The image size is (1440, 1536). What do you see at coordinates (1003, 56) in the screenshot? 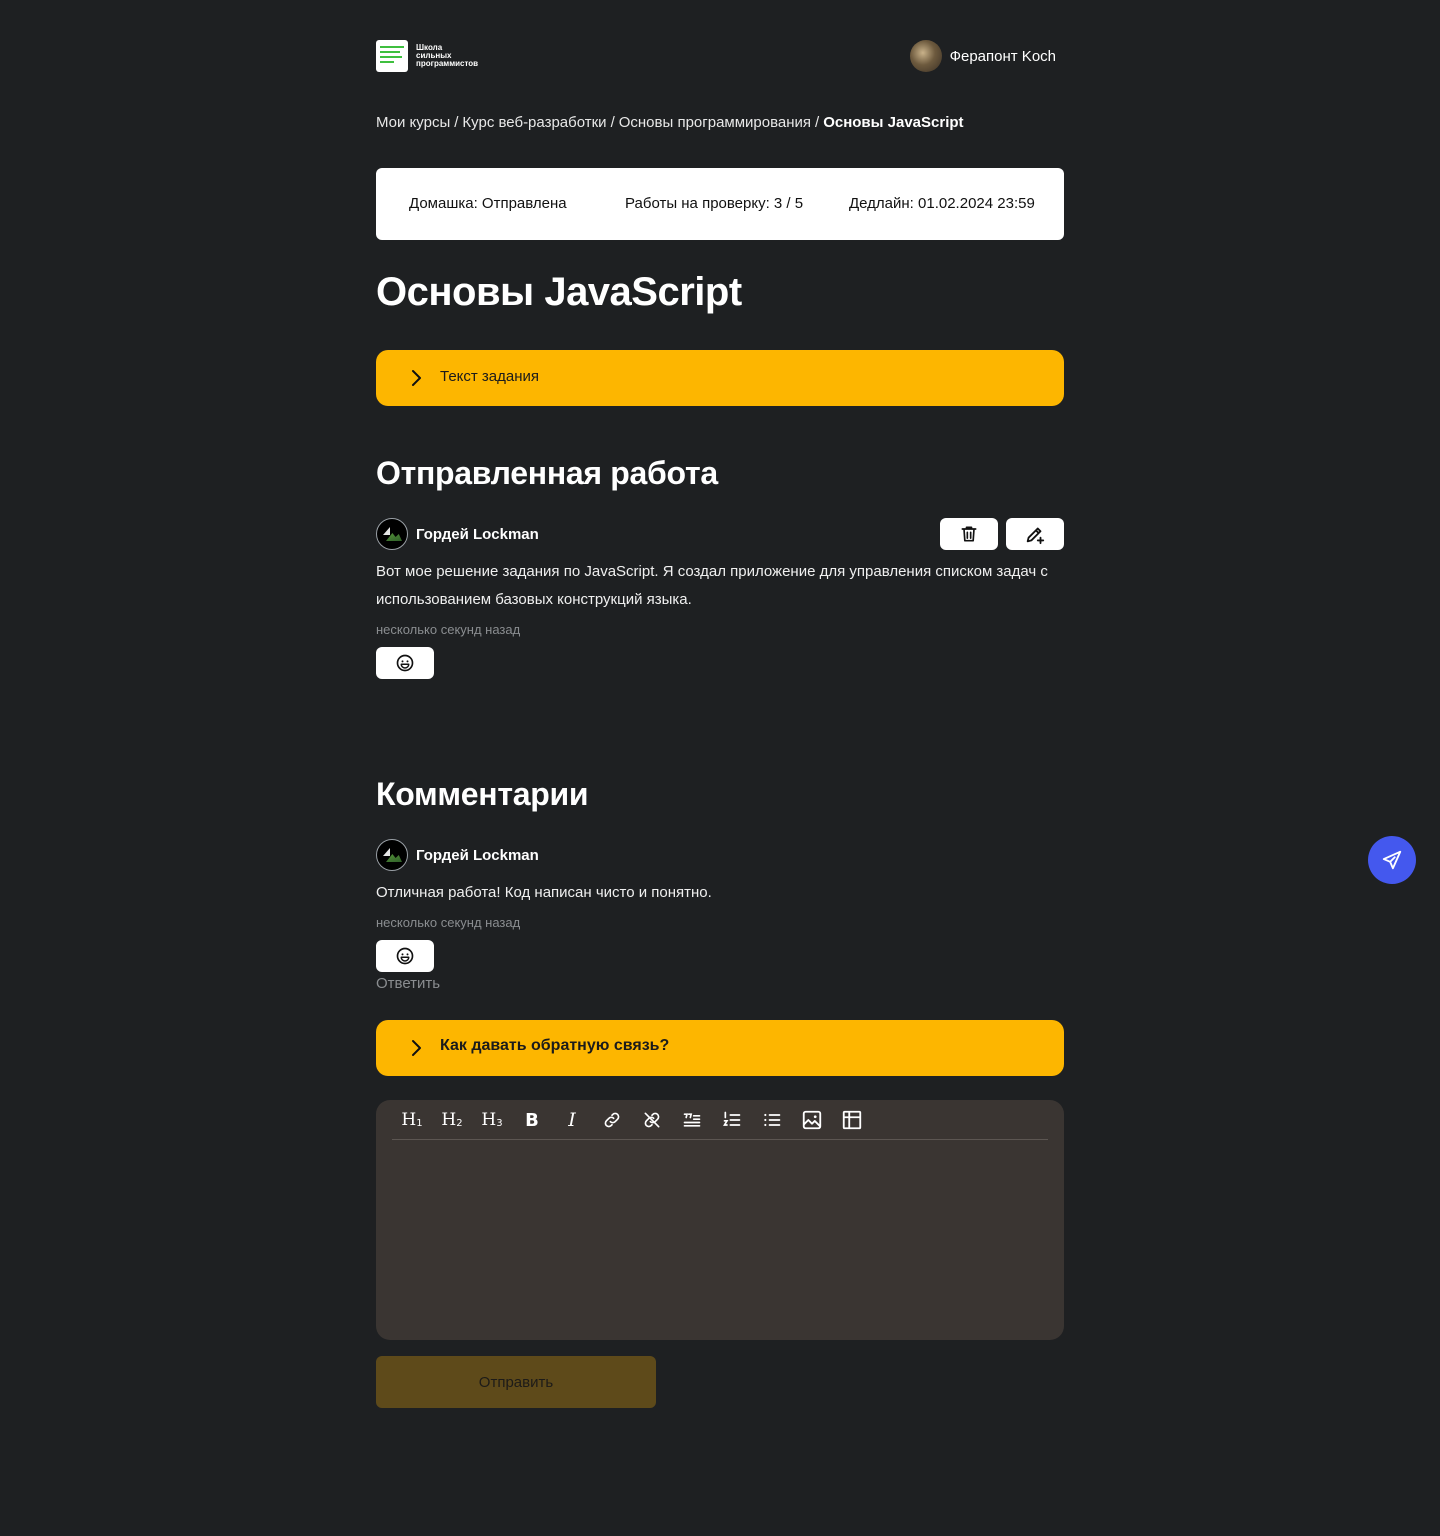
I see `user-name: Ферапонт Koch` at bounding box center [1003, 56].